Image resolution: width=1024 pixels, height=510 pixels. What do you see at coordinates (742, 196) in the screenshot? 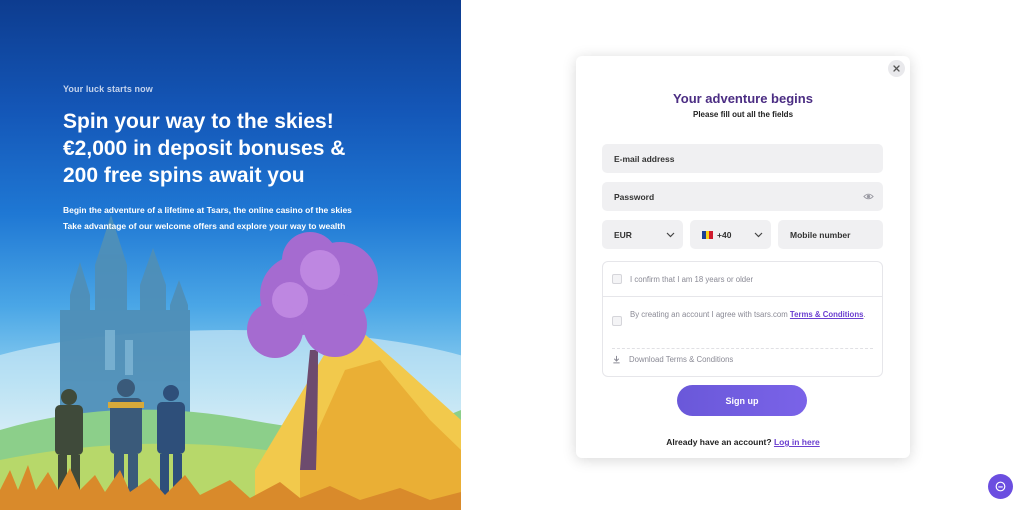
I see `password-field: Password` at bounding box center [742, 196].